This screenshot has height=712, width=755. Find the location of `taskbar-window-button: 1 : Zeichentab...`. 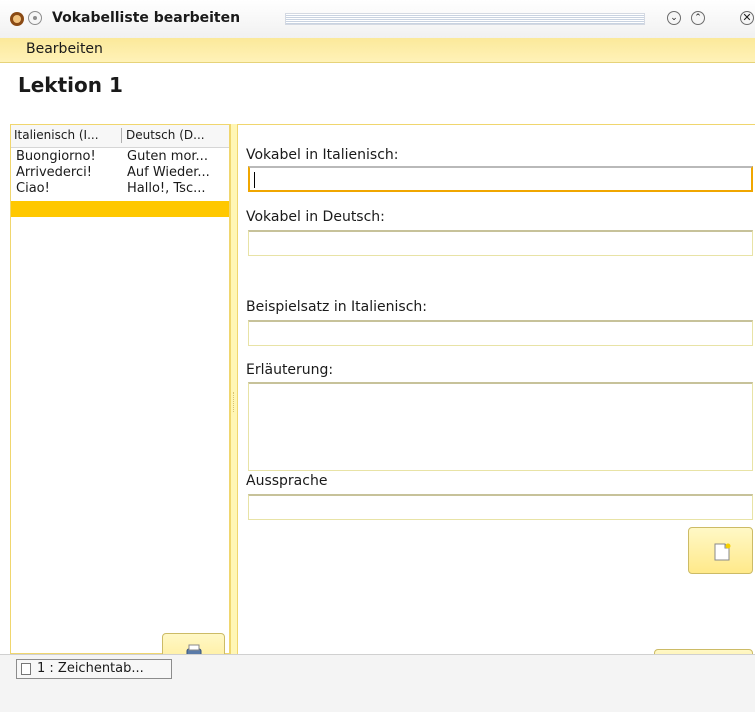

taskbar-window-button: 1 : Zeichentab... is located at coordinates (94, 669).